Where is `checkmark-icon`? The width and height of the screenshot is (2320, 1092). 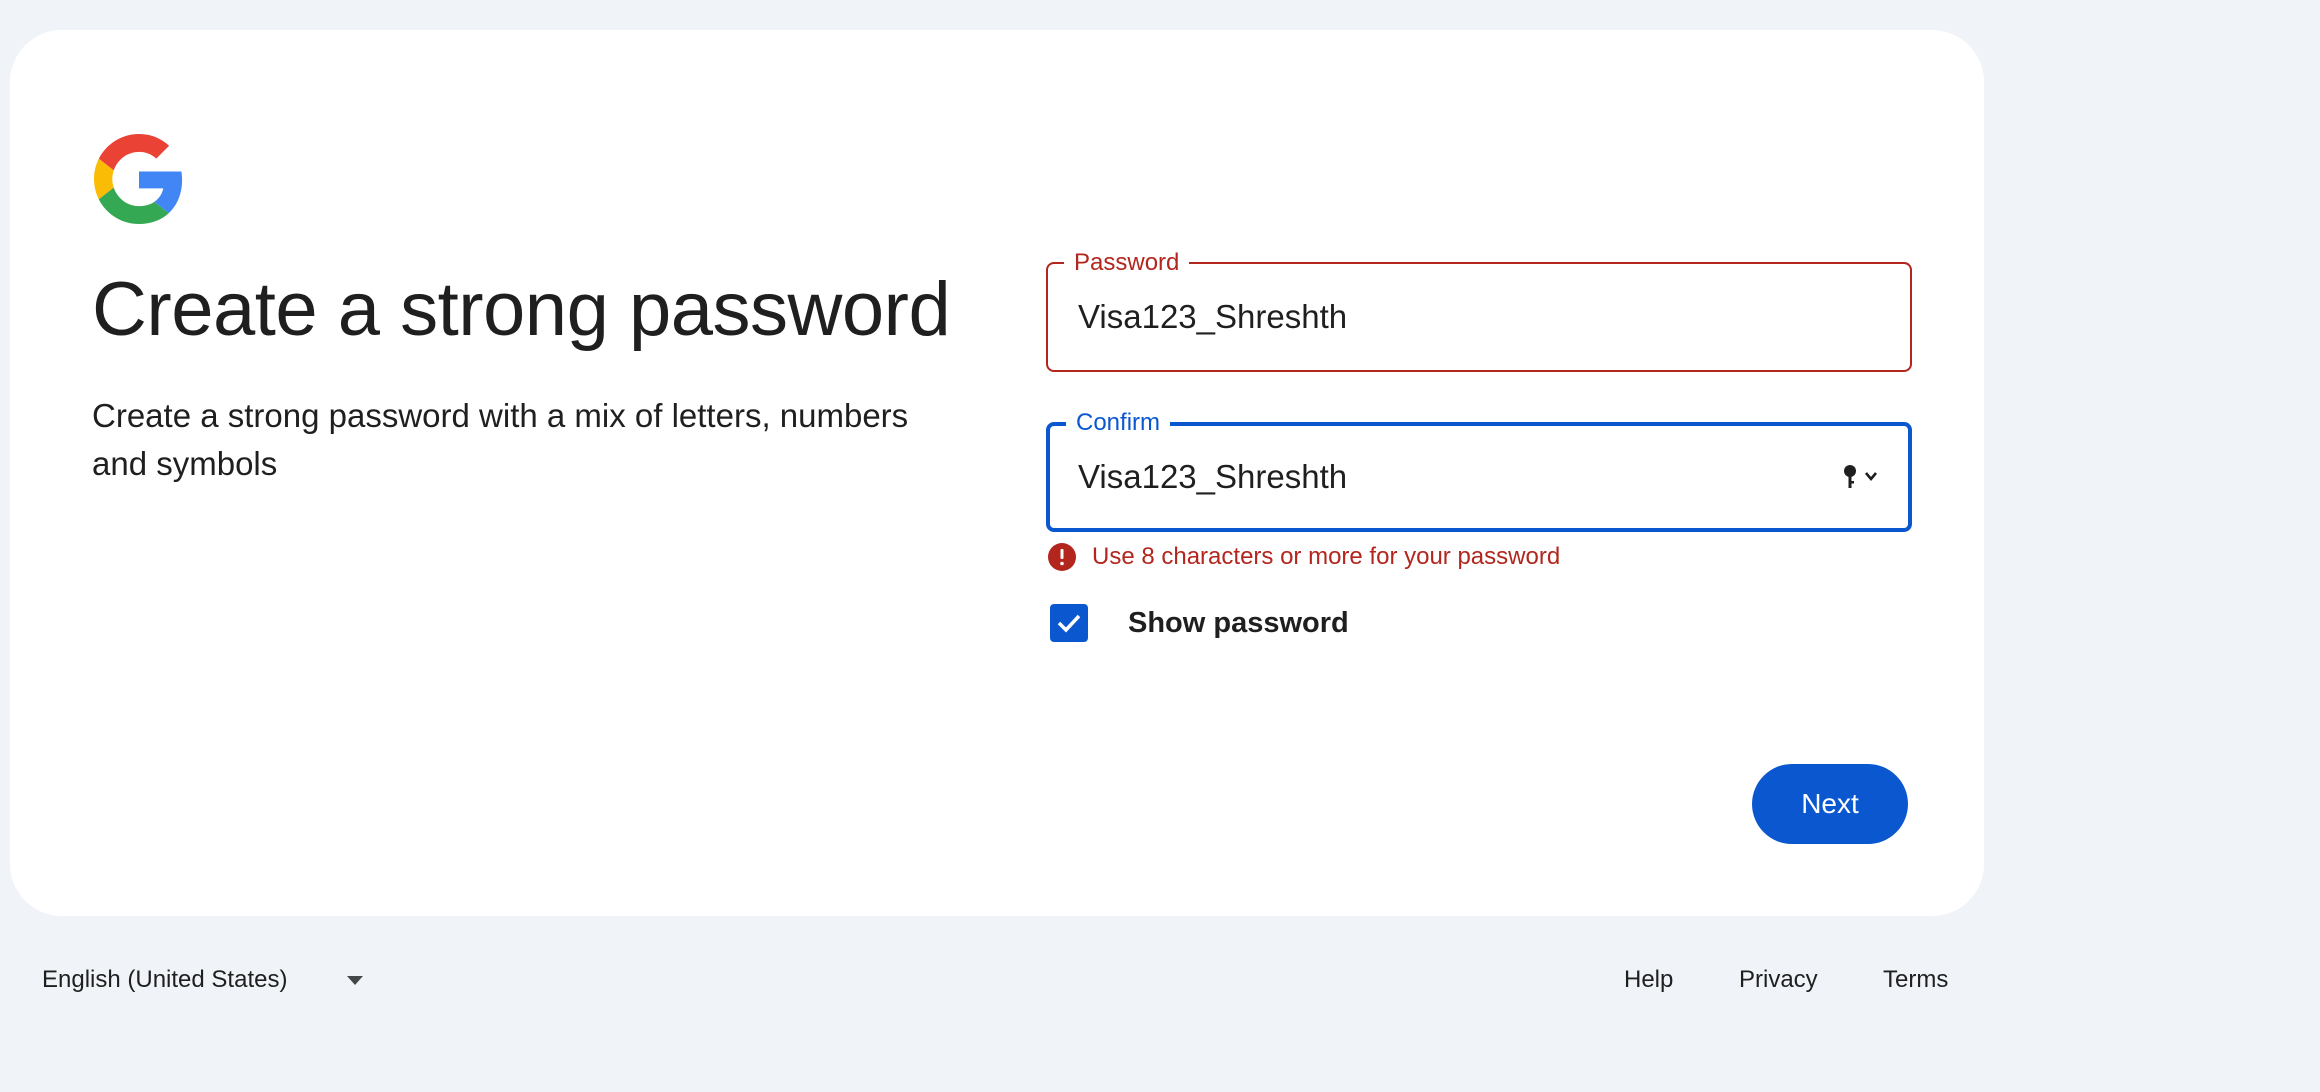 checkmark-icon is located at coordinates (1069, 623).